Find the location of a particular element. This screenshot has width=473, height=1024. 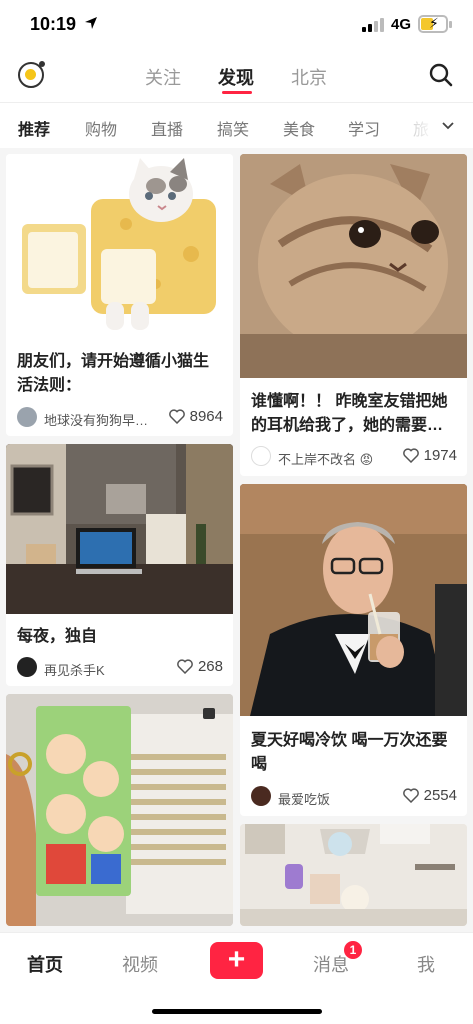

category-shopping: 购物 is located at coordinates (101, 128).